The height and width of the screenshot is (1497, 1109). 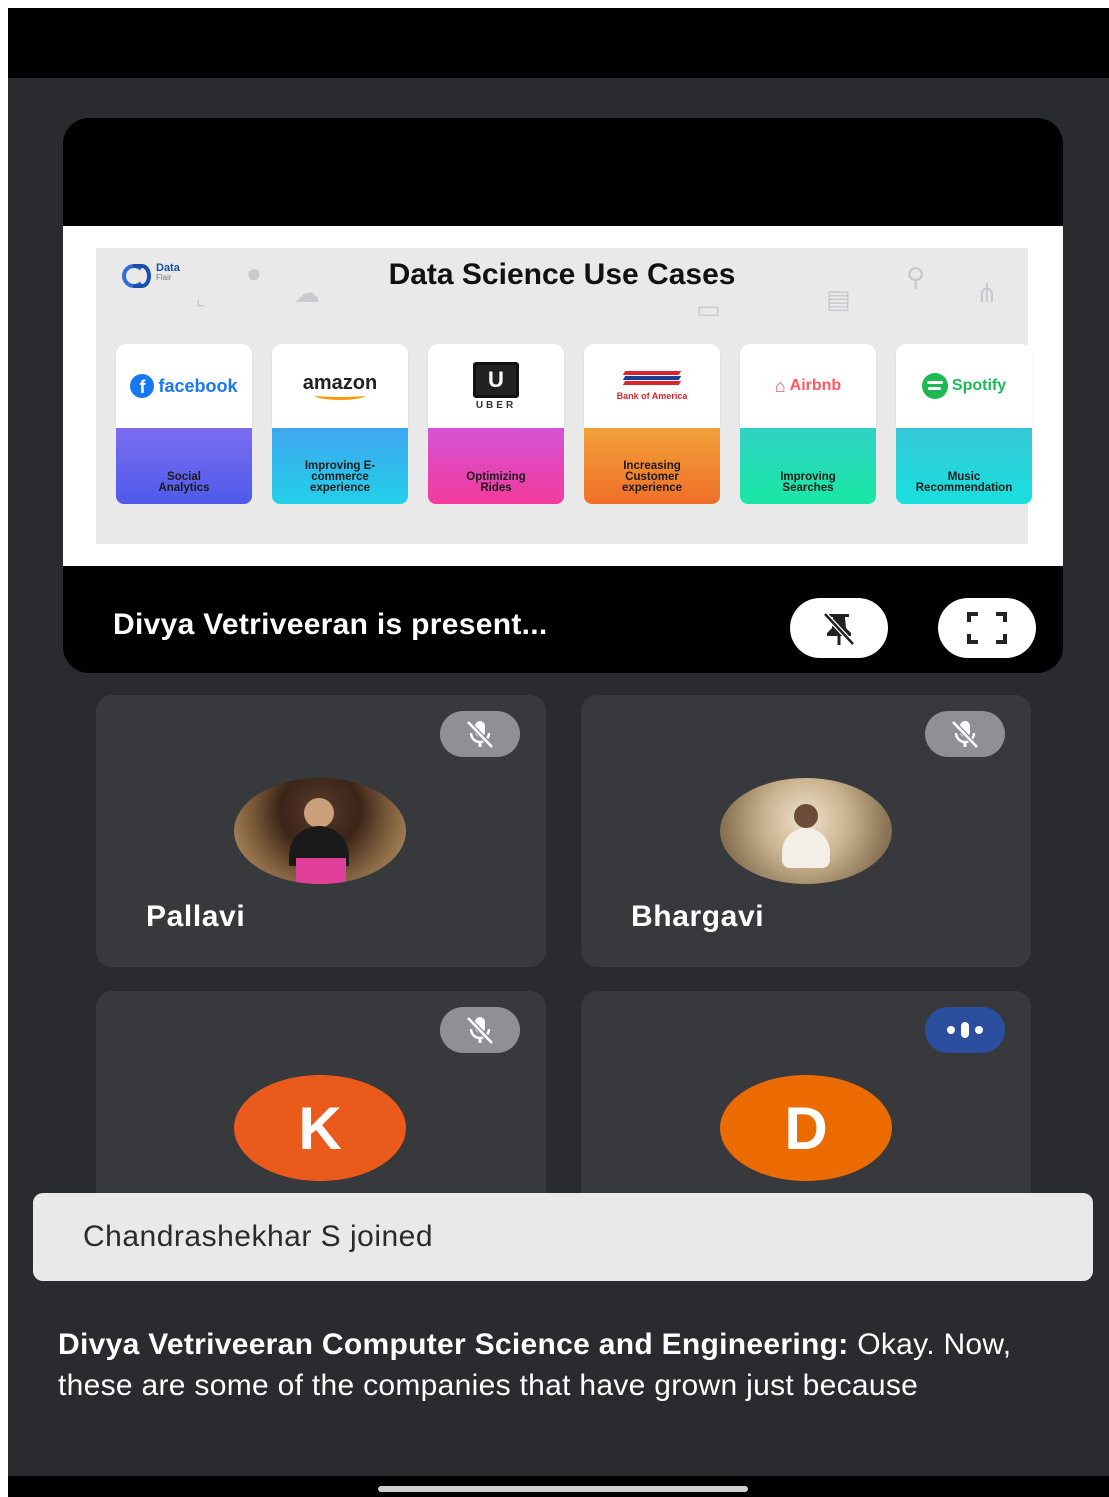 I want to click on use-case-card-airbnb: ⌂ Airbnb Improving Searches, so click(x=808, y=424).